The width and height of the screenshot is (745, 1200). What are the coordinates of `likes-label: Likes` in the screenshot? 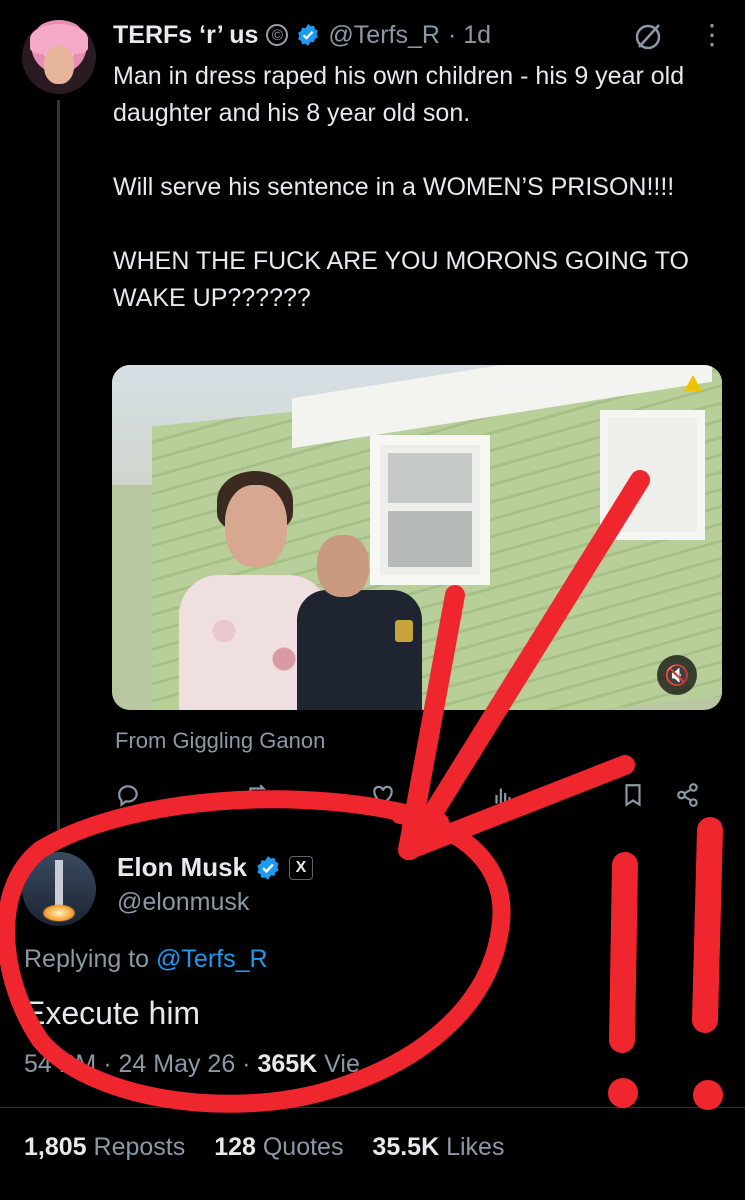 It's located at (475, 1147).